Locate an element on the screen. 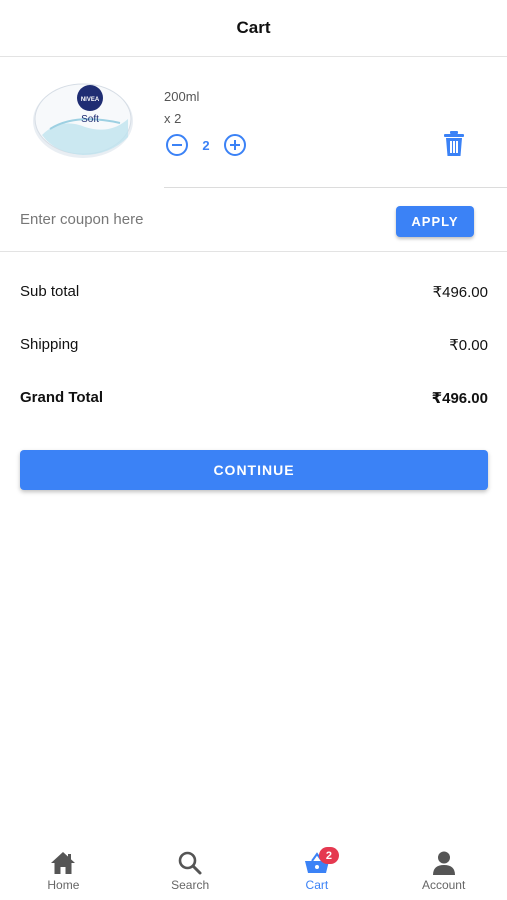  trash-icon is located at coordinates (454, 144).